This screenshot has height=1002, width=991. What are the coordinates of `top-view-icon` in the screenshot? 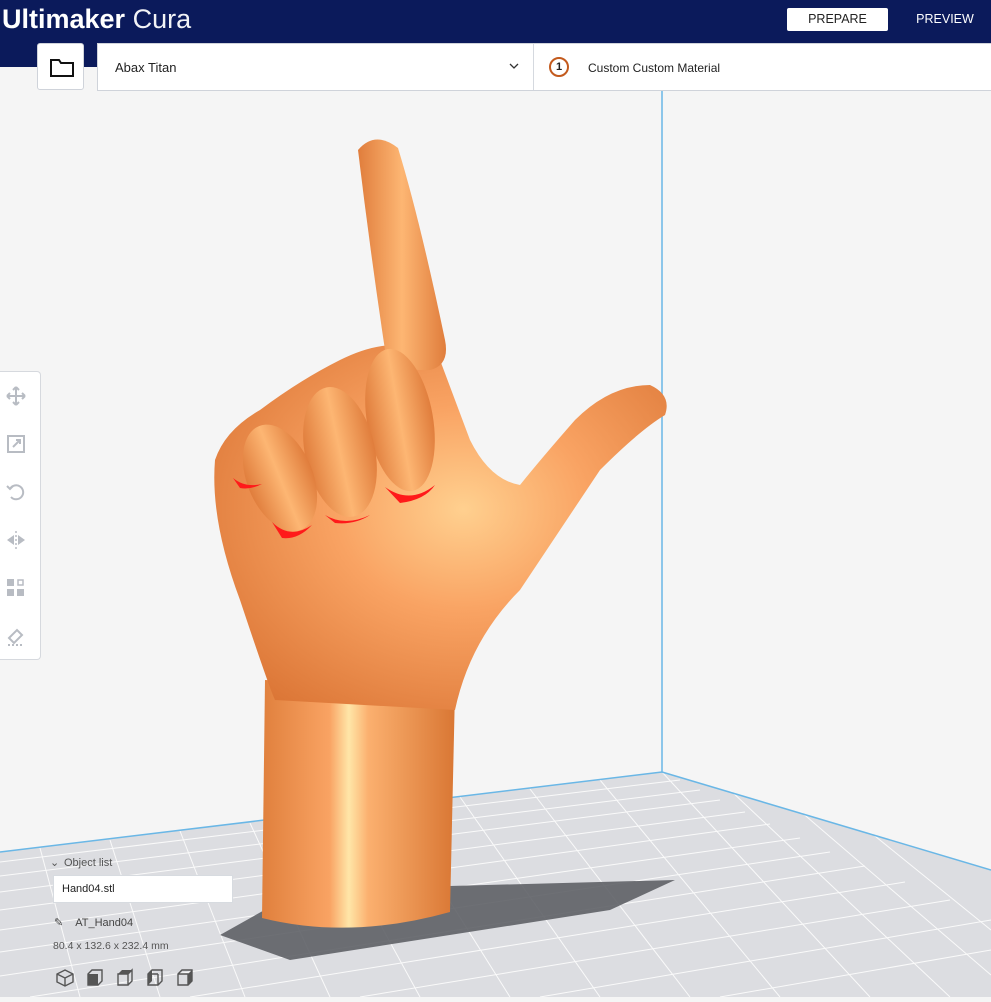 It's located at (125, 978).